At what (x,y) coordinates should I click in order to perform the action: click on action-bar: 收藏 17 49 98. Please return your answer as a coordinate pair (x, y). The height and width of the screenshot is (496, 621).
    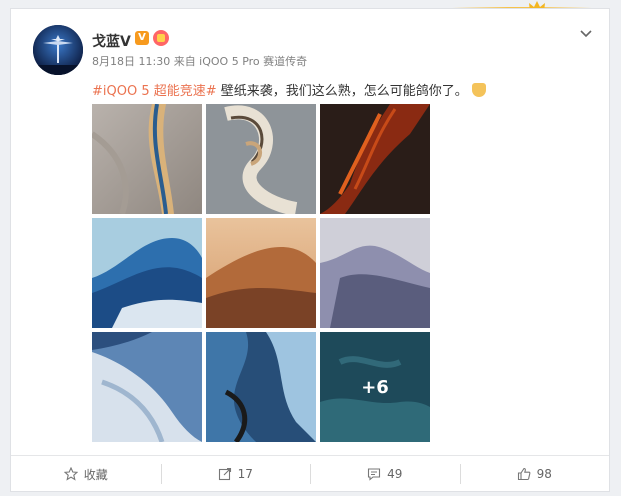
    Looking at the image, I should click on (310, 473).